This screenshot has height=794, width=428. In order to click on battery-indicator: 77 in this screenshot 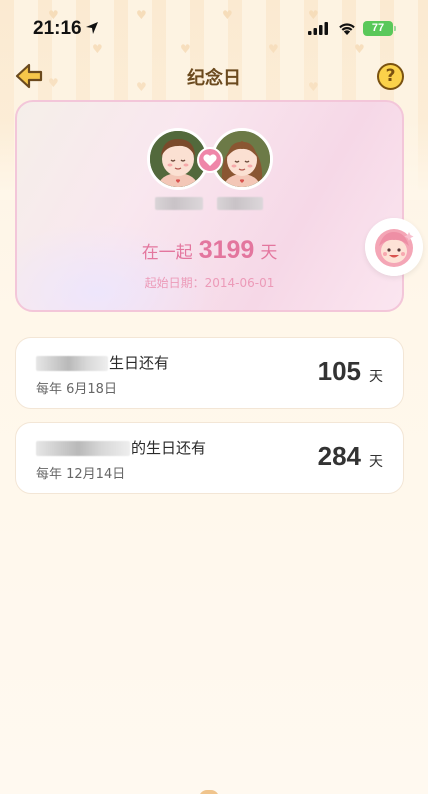, I will do `click(379, 28)`.